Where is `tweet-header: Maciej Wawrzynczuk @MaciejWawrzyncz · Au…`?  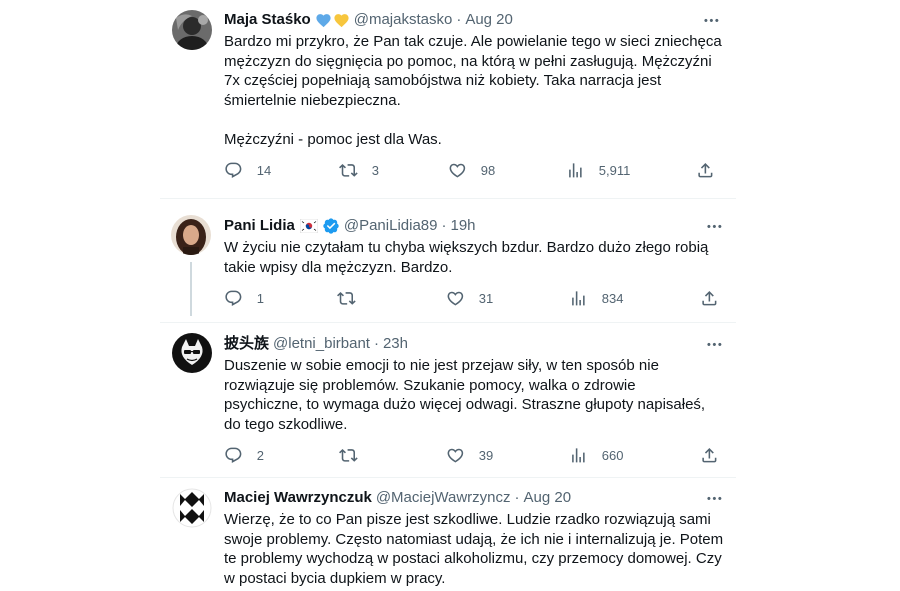 tweet-header: Maciej Wawrzynczuk @MaciejWawrzyncz · Au… is located at coordinates (397, 498).